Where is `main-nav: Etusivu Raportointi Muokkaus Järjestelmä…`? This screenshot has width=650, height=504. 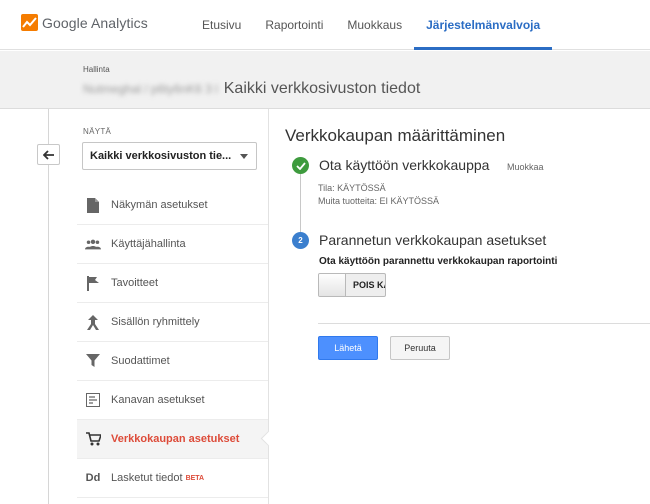 main-nav: Etusivu Raportointi Muokkaus Järjestelmä… is located at coordinates (371, 25).